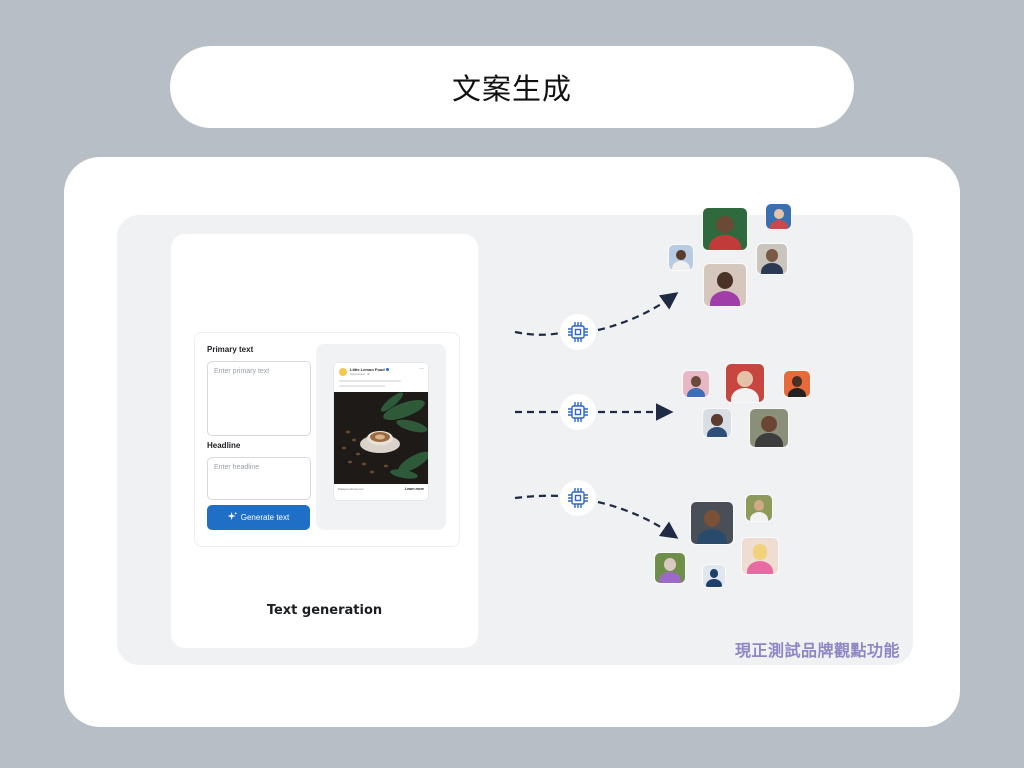 The width and height of the screenshot is (1024, 768). I want to click on arrow-bottom-out, so click(638, 519).